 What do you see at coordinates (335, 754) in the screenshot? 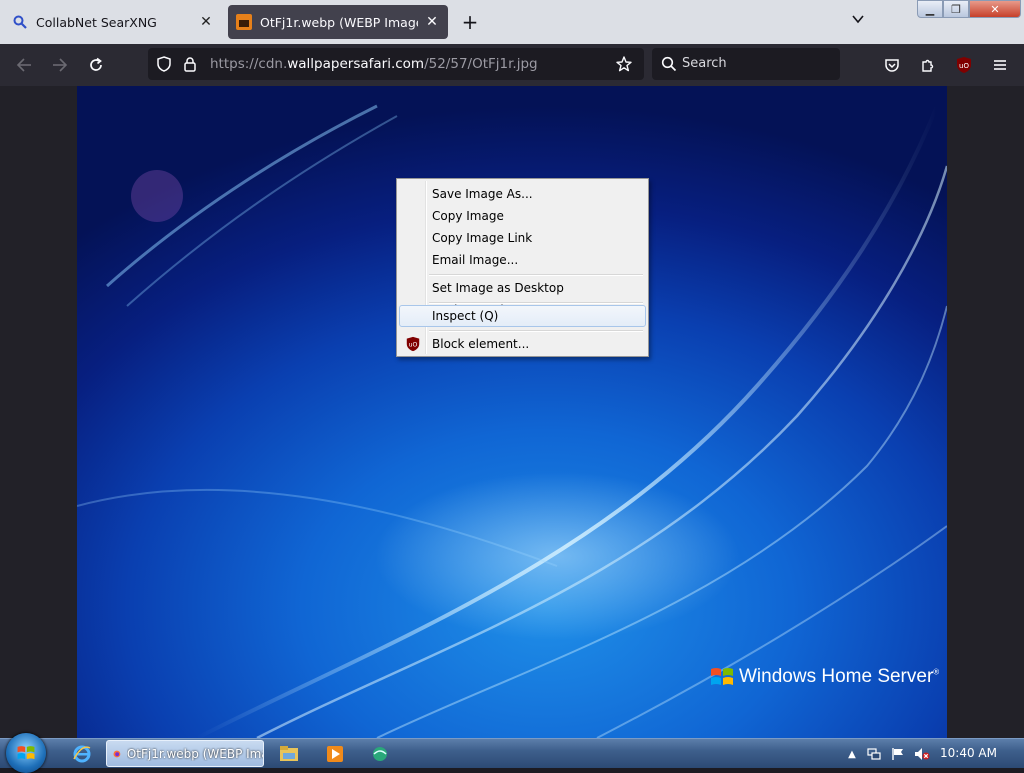
I see `media-player-icon` at bounding box center [335, 754].